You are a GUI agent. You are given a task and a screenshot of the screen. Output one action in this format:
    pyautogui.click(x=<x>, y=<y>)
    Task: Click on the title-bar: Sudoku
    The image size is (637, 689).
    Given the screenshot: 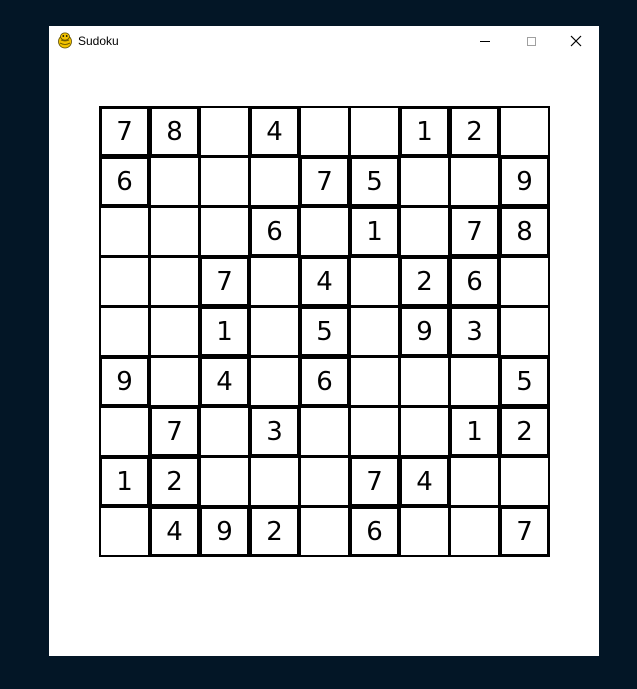 What is the action you would take?
    pyautogui.click(x=324, y=41)
    